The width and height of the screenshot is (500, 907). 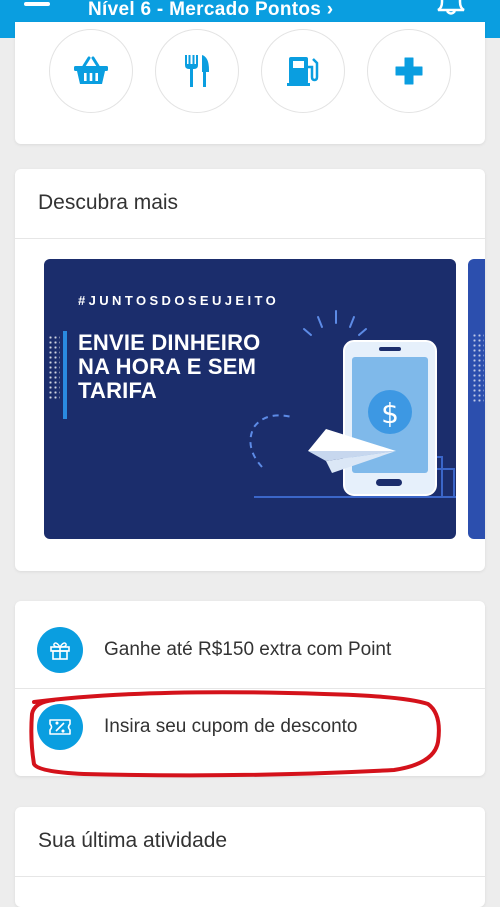 I want to click on shortcut-health, so click(x=409, y=71).